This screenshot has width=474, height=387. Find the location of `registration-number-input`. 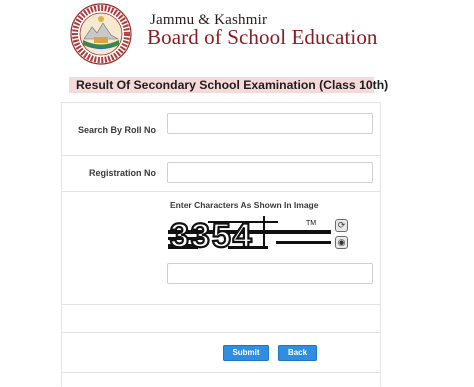

registration-number-input is located at coordinates (270, 172).